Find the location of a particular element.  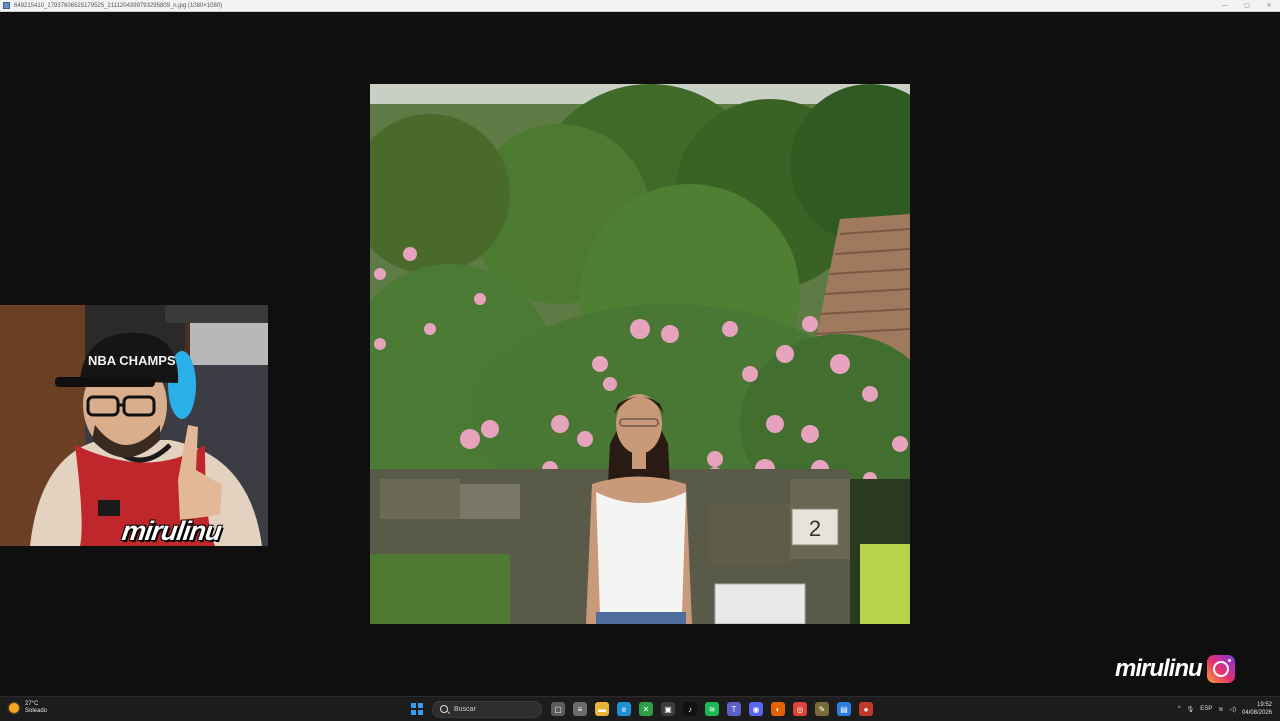

notepad-icon: ≡ is located at coordinates (580, 709).